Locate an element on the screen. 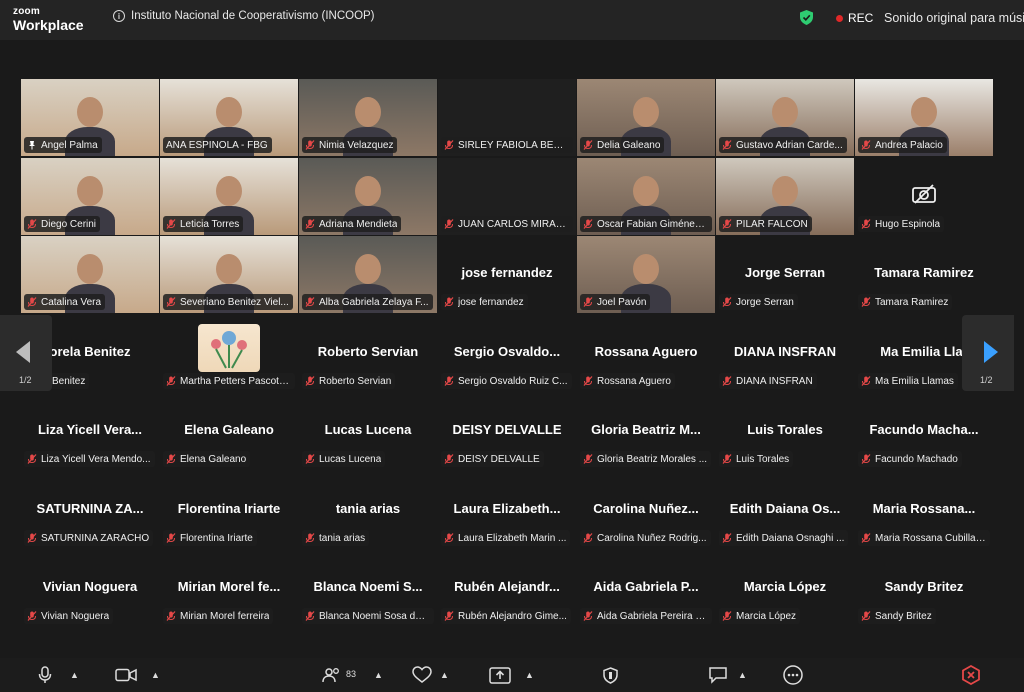 Image resolution: width=1024 pixels, height=692 pixels. participant-tile: Florentina Iriarte Florentina Iriarte is located at coordinates (229, 510).